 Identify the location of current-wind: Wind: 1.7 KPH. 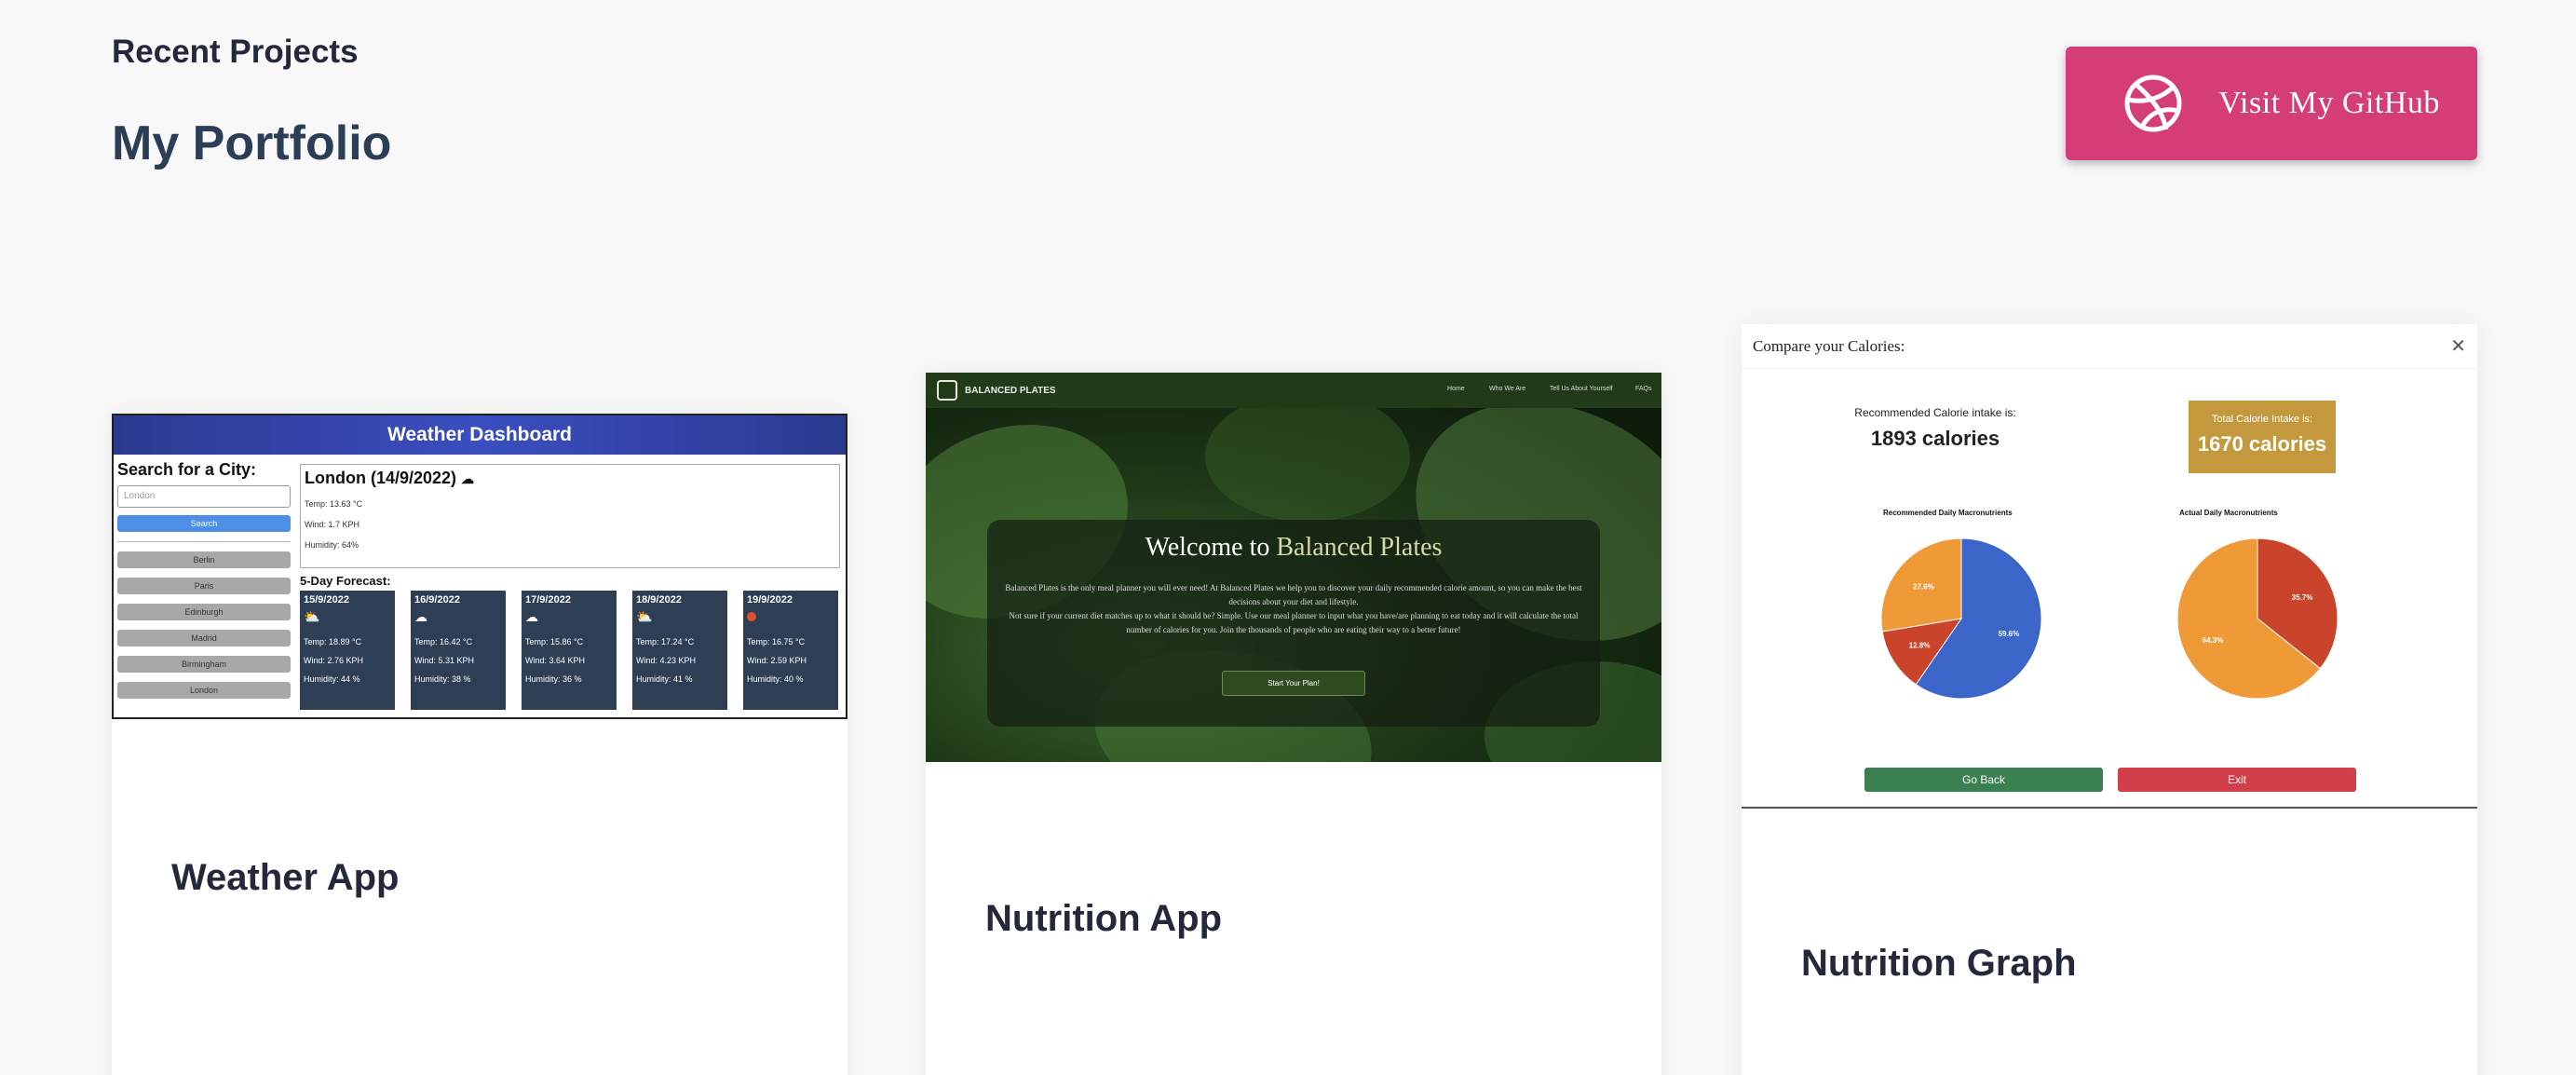
(332, 524).